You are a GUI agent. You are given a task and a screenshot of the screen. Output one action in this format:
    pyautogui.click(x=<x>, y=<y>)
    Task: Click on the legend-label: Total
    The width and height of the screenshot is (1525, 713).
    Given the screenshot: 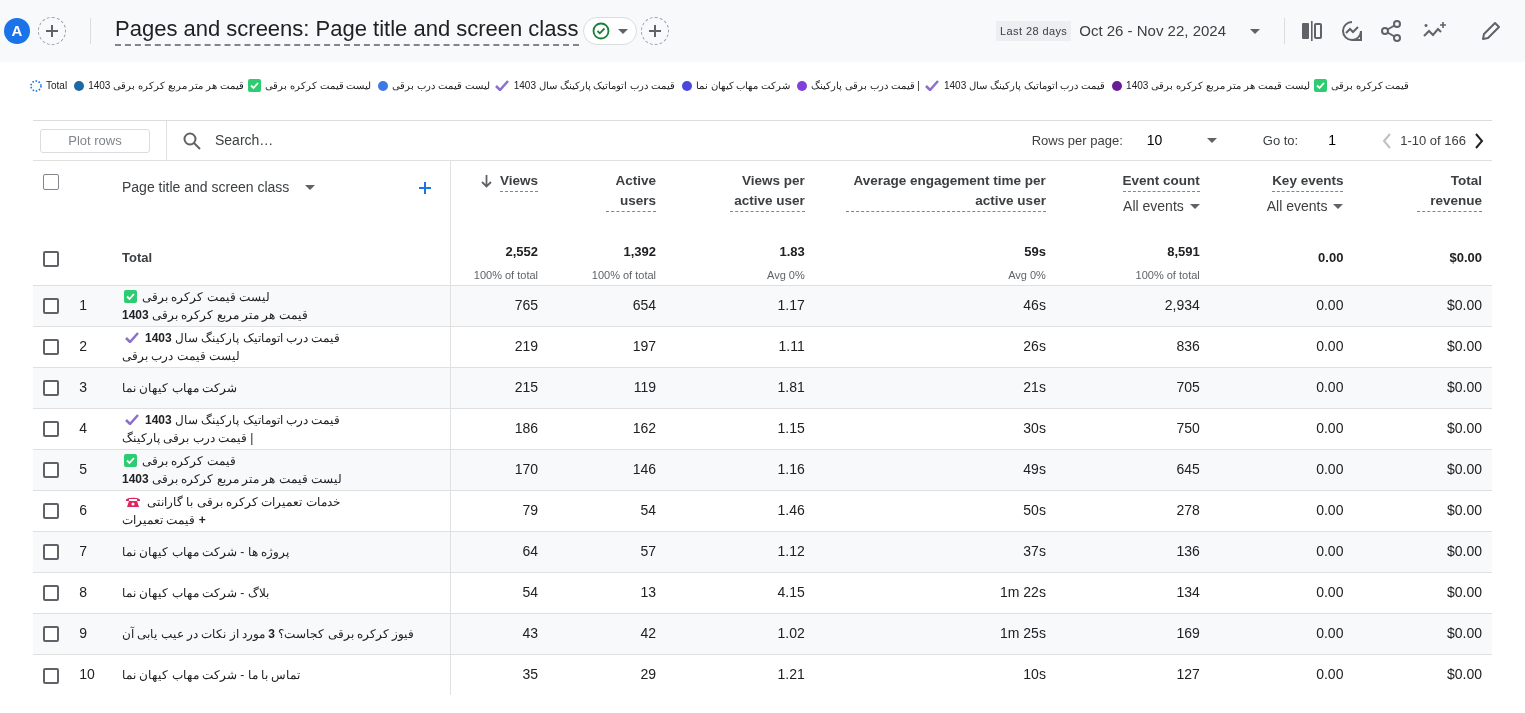 What is the action you would take?
    pyautogui.click(x=57, y=85)
    